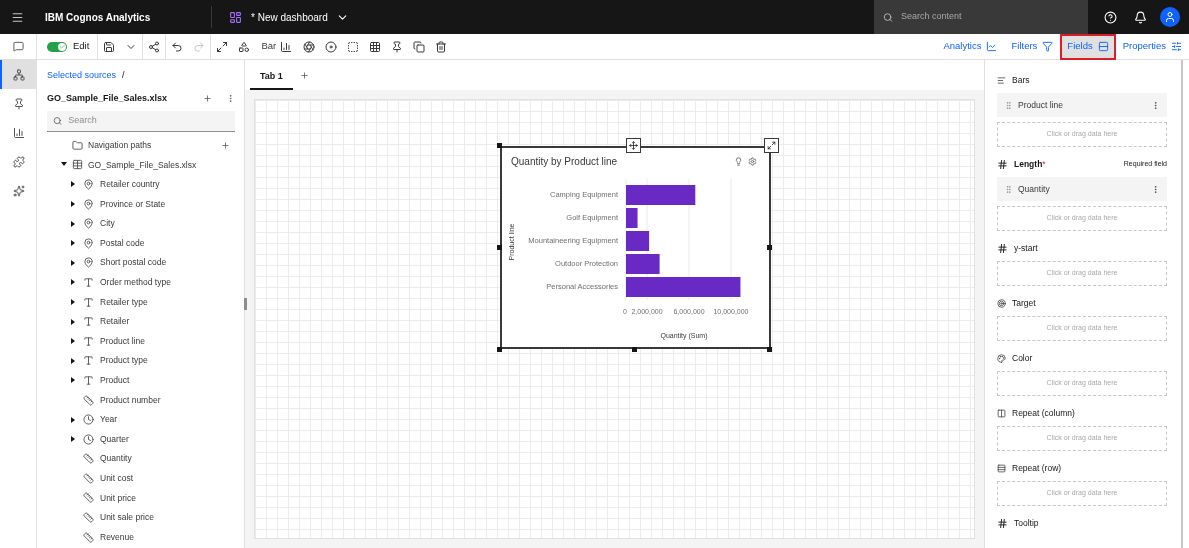 The height and width of the screenshot is (548, 1189). What do you see at coordinates (141, 321) in the screenshot?
I see `tree-item: Retailer` at bounding box center [141, 321].